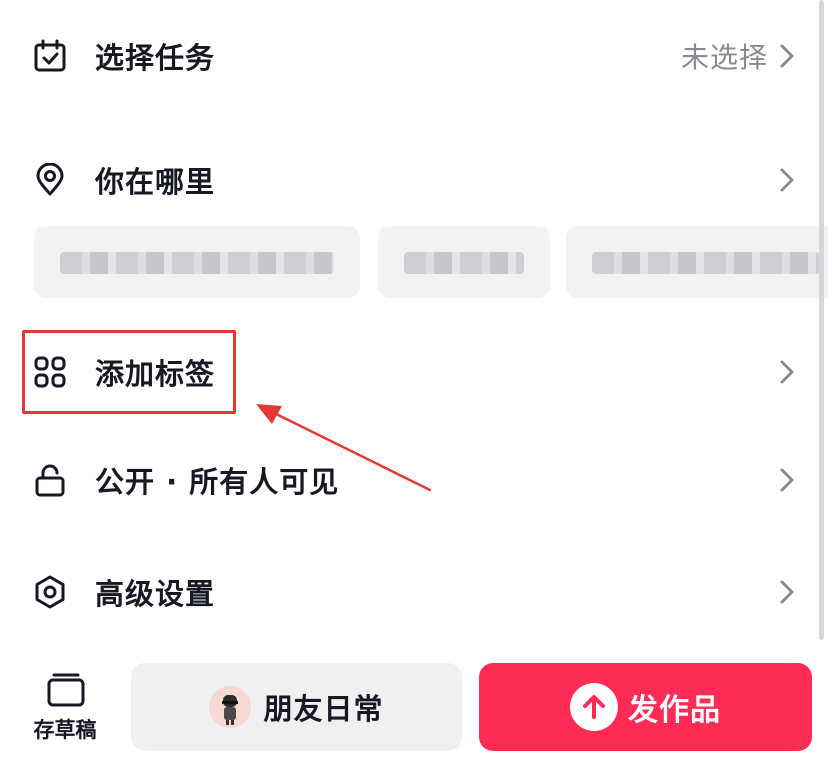 This screenshot has height=765, width=828. Describe the element at coordinates (155, 182) in the screenshot. I see `location-label: 你在哪里` at that location.